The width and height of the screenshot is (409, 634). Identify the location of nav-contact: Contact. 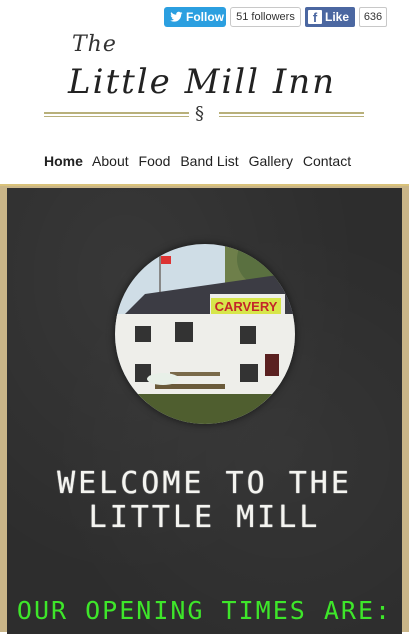
(327, 161).